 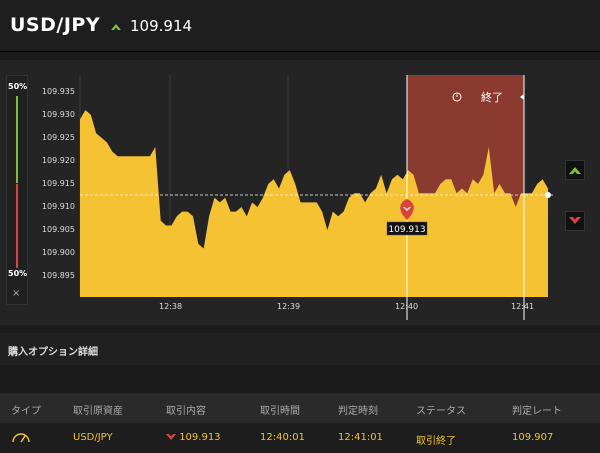 I want to click on section-title: 購入オプション詳細, so click(x=53, y=352).